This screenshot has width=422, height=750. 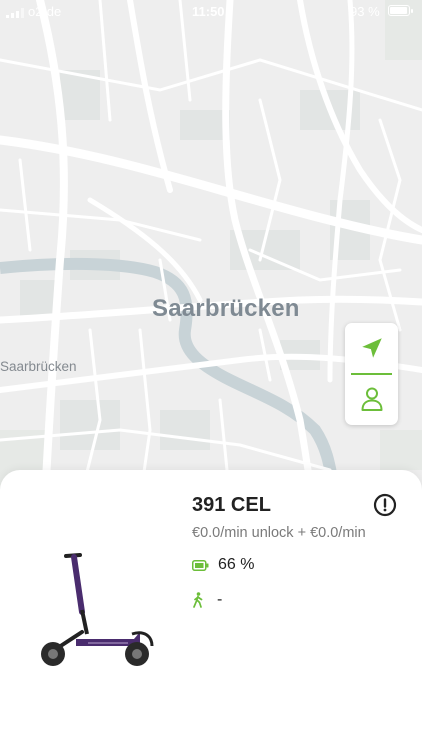 I want to click on navigation-arrow-icon, so click(x=371, y=348).